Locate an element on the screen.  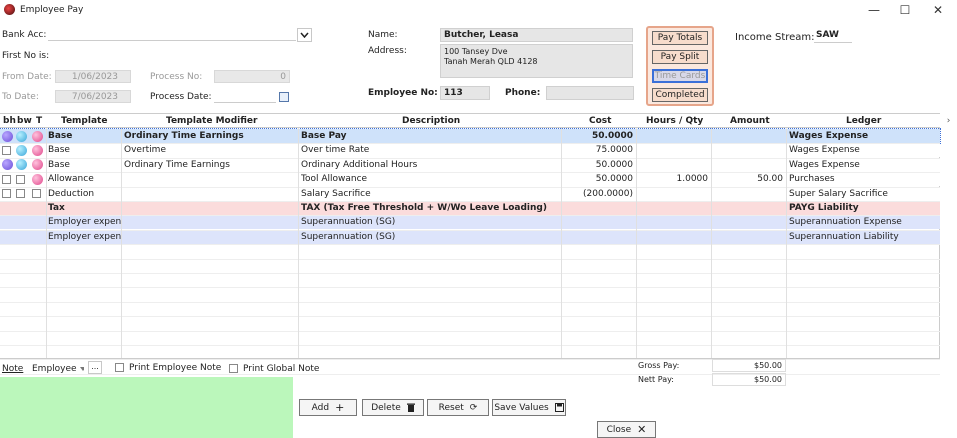
minimize-icon: — is located at coordinates (874, 10).